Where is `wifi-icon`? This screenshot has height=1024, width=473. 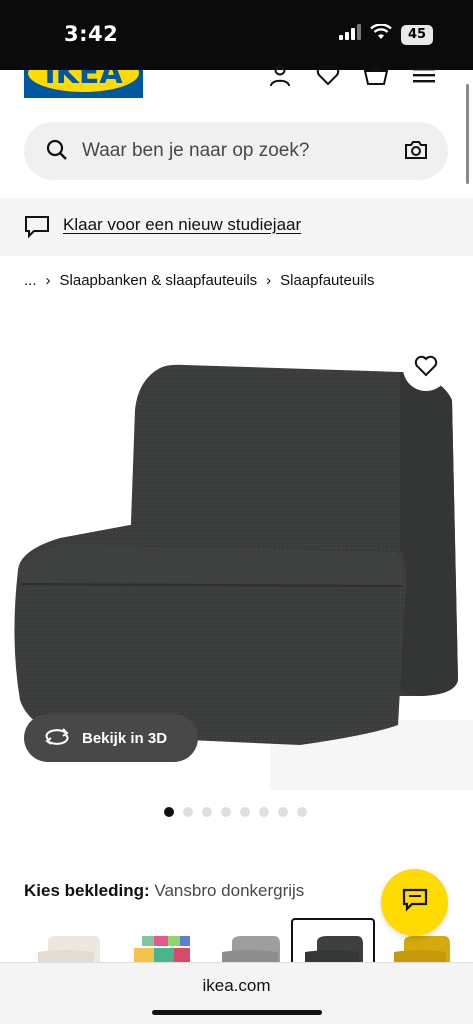
wifi-icon is located at coordinates (381, 34).